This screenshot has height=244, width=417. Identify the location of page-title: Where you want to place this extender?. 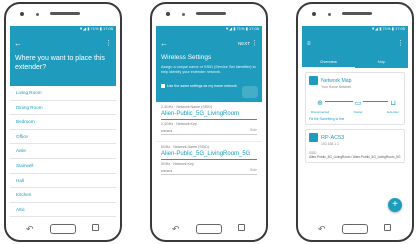
(60, 63).